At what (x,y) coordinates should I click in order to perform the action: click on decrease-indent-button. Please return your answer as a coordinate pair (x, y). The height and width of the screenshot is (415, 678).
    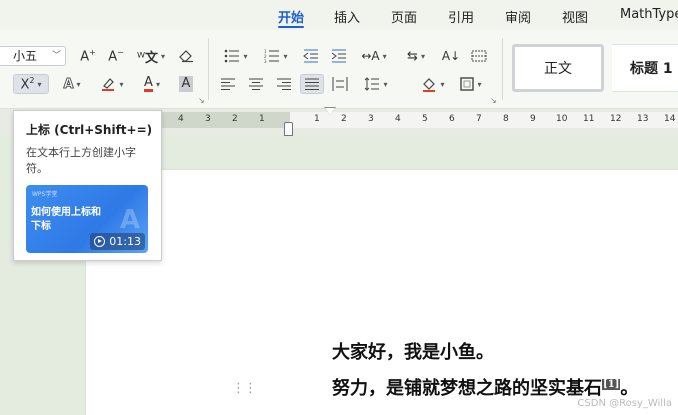
    Looking at the image, I should click on (311, 56).